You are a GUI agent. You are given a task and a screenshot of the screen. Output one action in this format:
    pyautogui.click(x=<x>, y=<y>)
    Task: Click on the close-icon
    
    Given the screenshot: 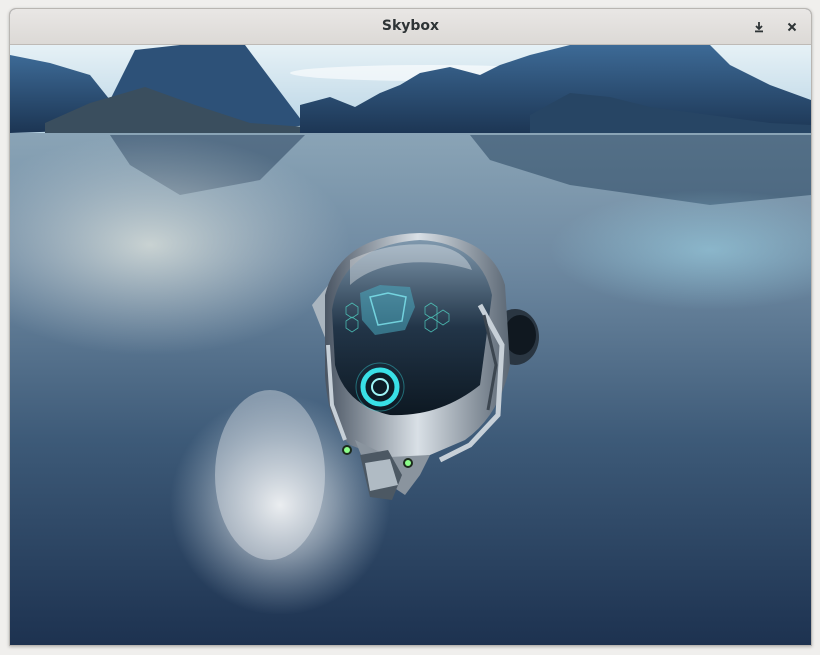 What is the action you would take?
    pyautogui.click(x=792, y=27)
    